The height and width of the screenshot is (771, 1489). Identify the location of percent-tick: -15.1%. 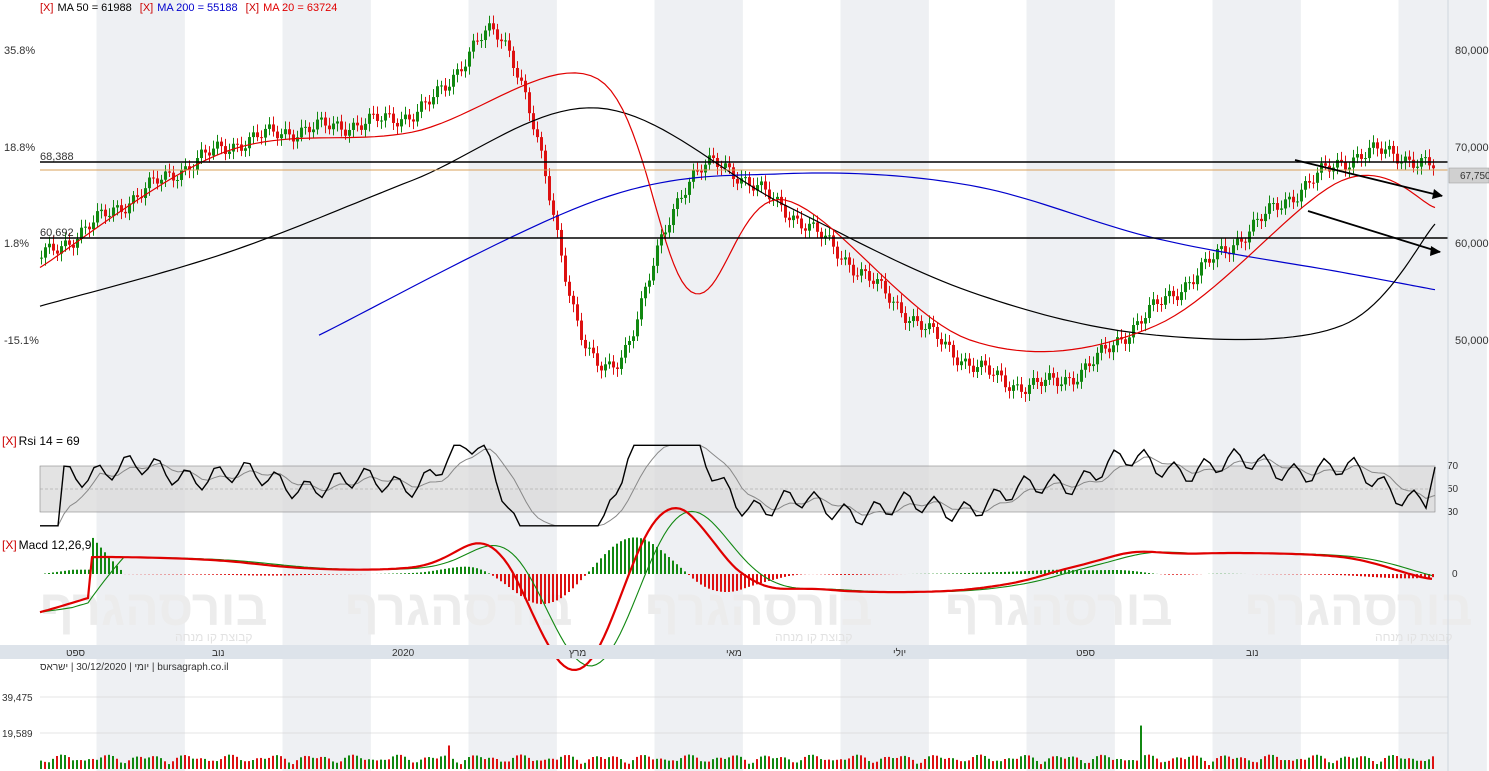
(21, 341).